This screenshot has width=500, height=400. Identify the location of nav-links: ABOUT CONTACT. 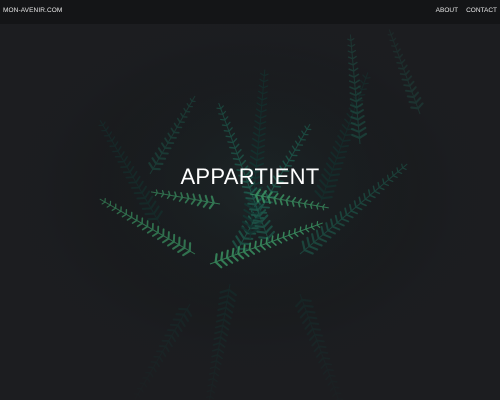
(466, 10).